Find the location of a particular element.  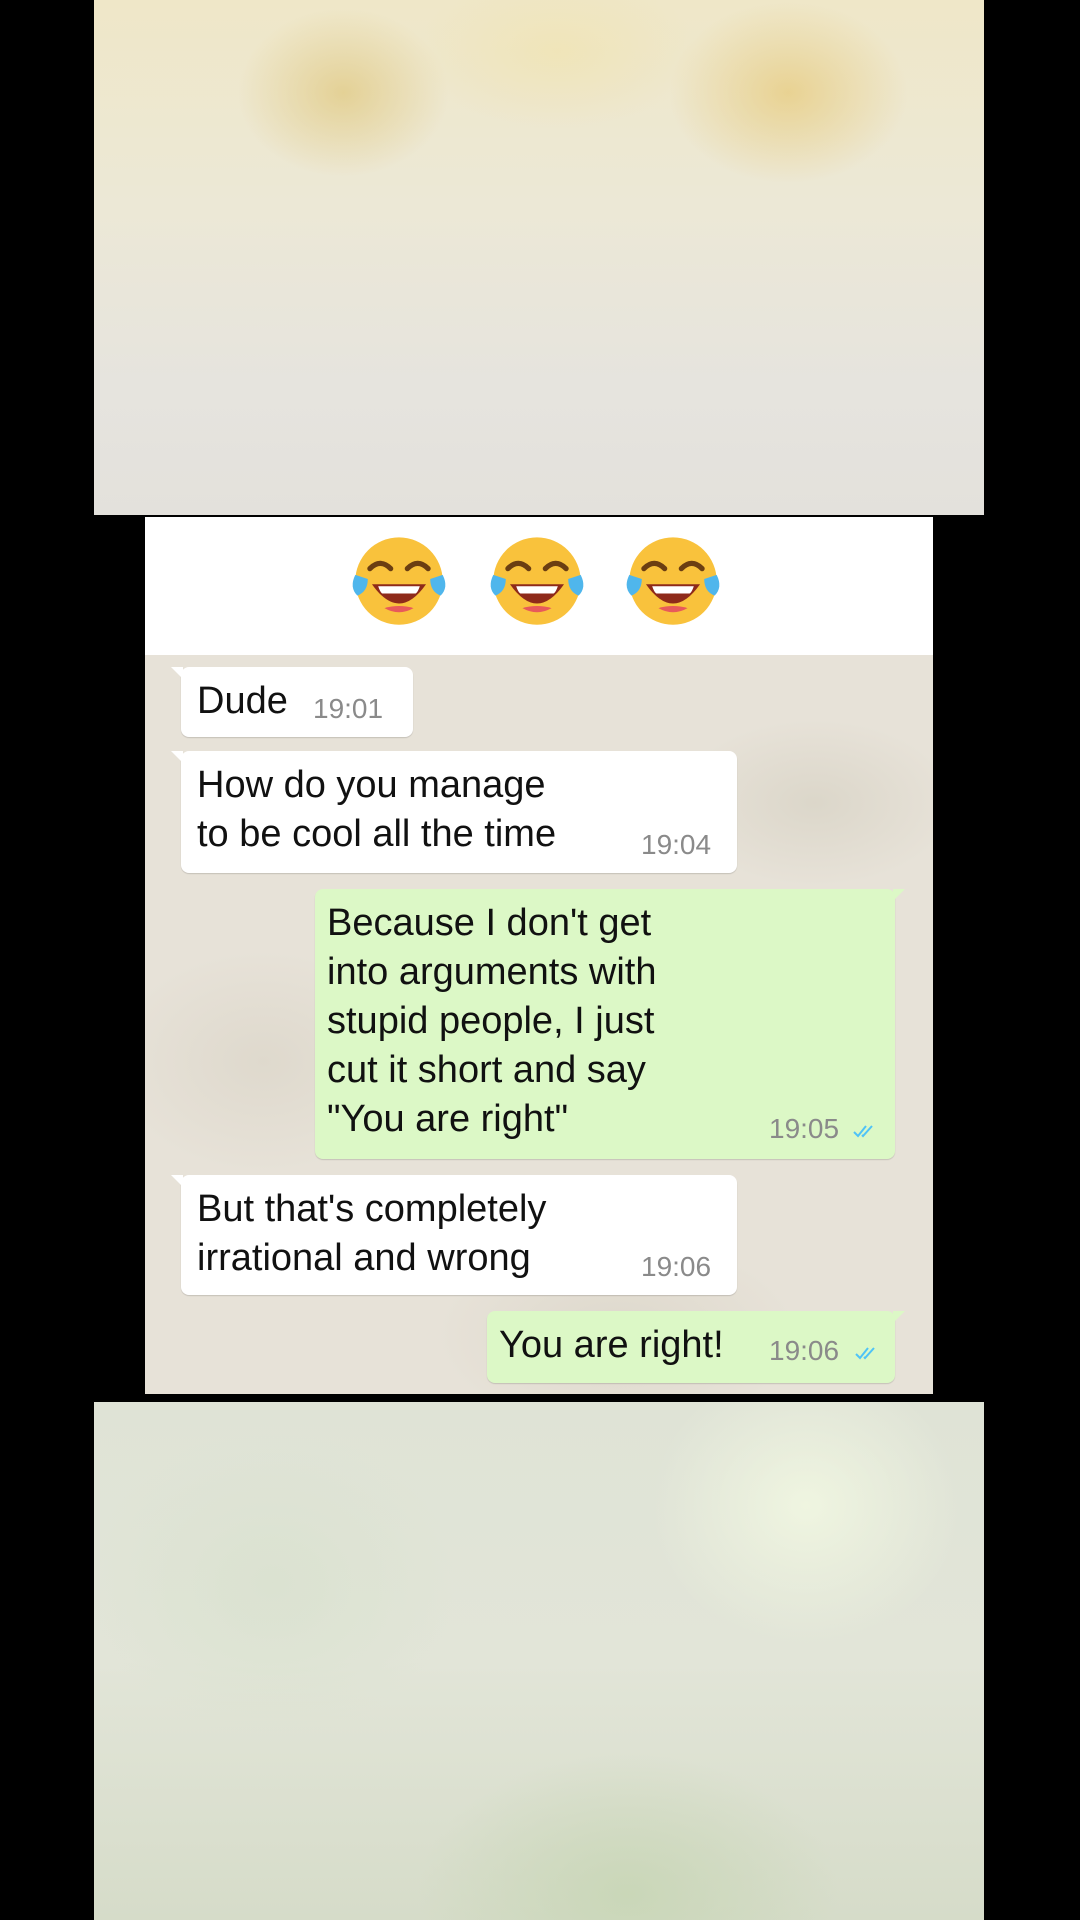

message-timestamp: 19:04 is located at coordinates (676, 844).